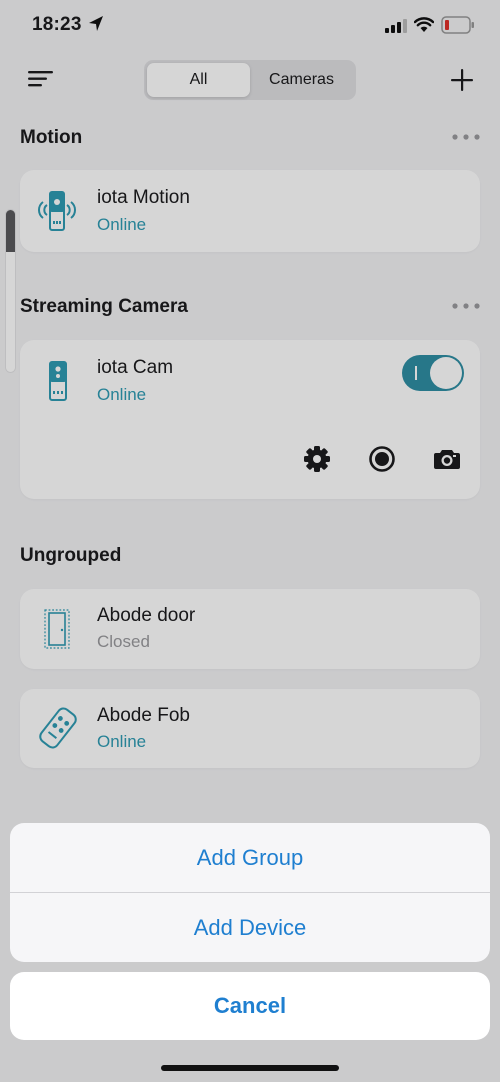  I want to click on add-device-button: Add Device, so click(250, 927).